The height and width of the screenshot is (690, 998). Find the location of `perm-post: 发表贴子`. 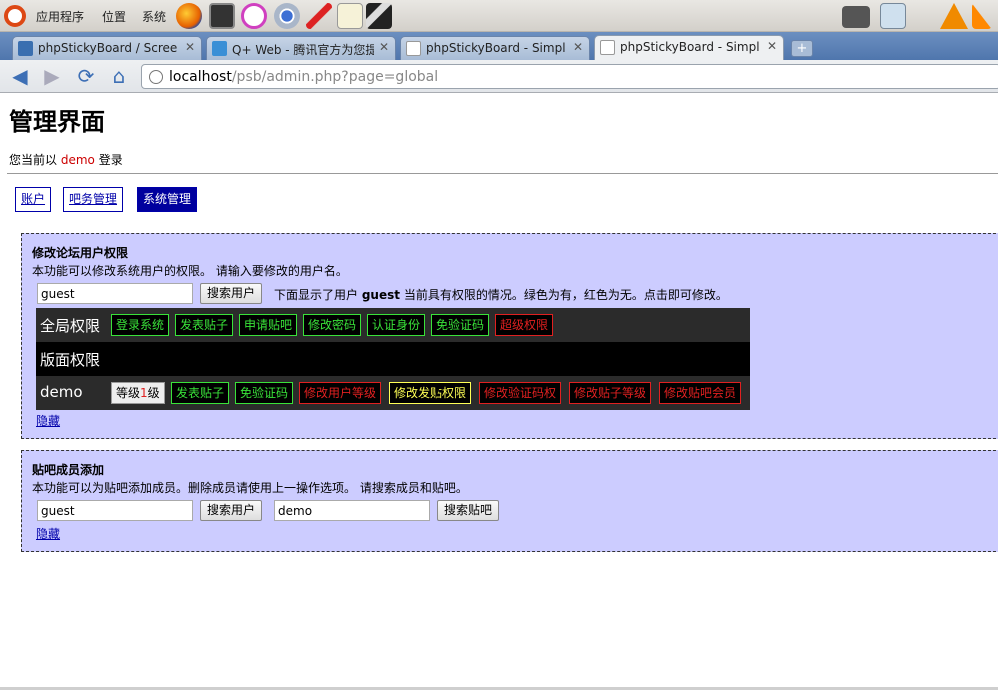

perm-post: 发表贴子 is located at coordinates (204, 325).